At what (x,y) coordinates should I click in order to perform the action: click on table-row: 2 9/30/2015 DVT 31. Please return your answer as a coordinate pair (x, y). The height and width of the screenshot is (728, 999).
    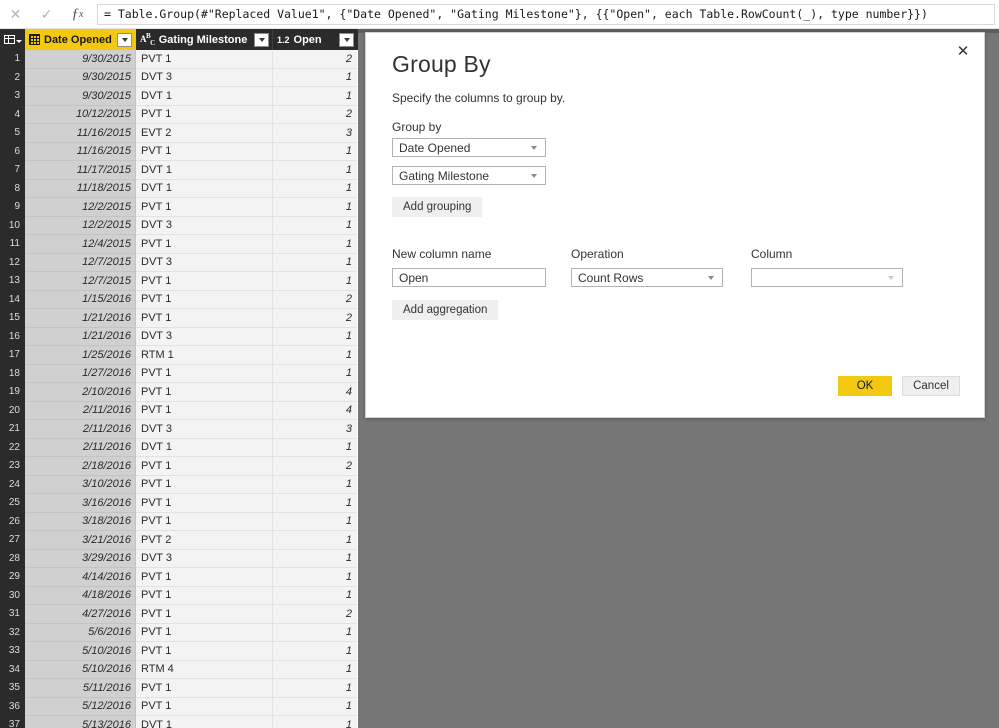
    Looking at the image, I should click on (179, 77).